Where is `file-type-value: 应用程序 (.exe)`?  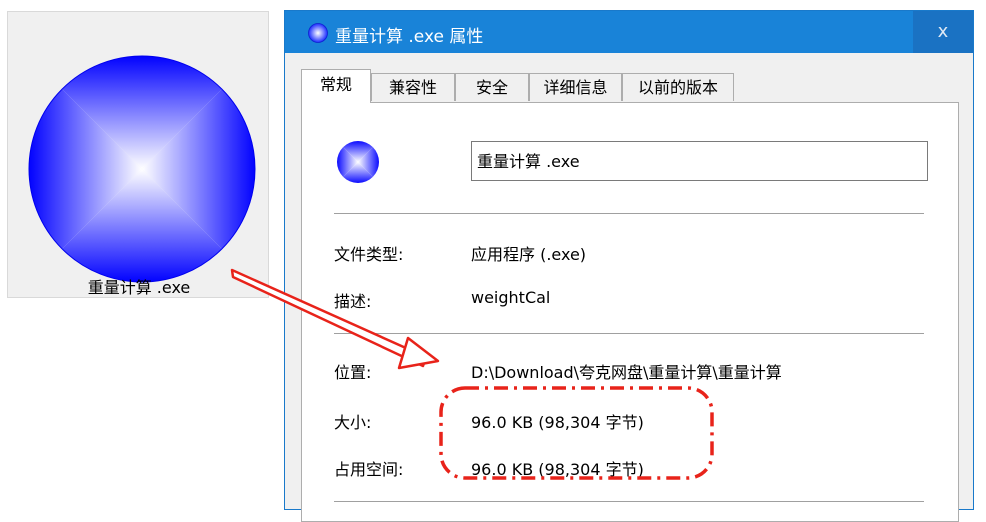 file-type-value: 应用程序 (.exe) is located at coordinates (529, 254).